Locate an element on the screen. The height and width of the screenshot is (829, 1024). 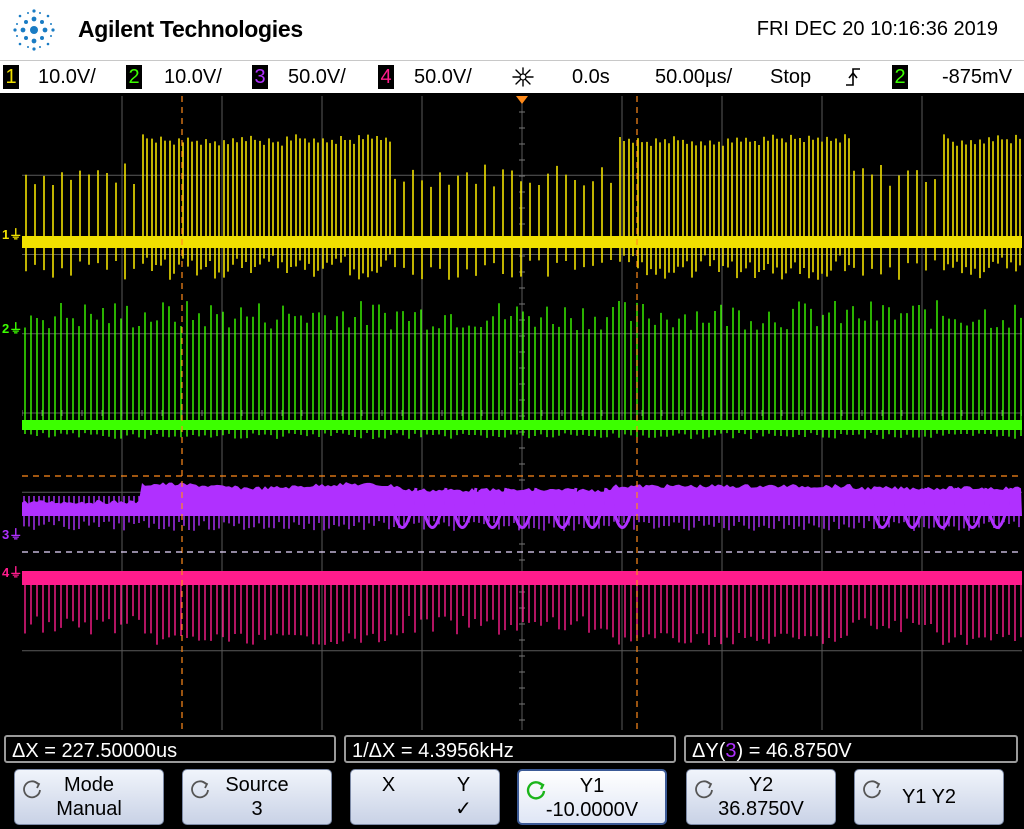
y1-softkey: Y1 -10.0000V is located at coordinates (592, 797).